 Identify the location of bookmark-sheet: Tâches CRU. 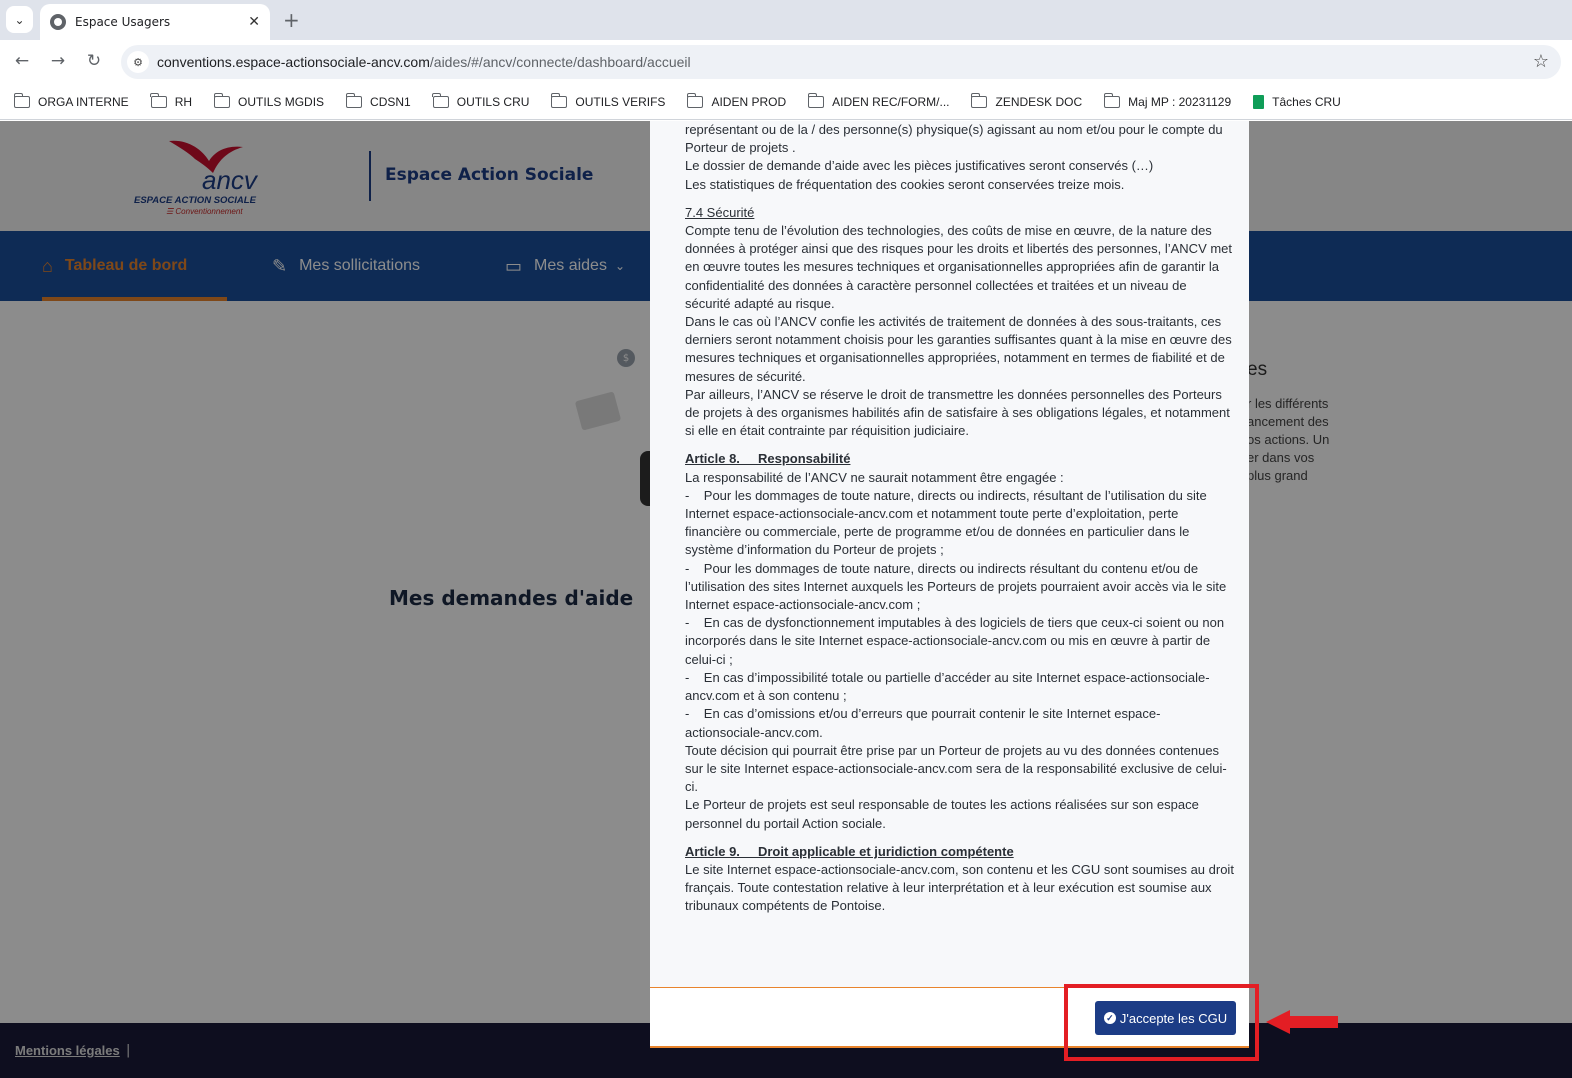
(1297, 101).